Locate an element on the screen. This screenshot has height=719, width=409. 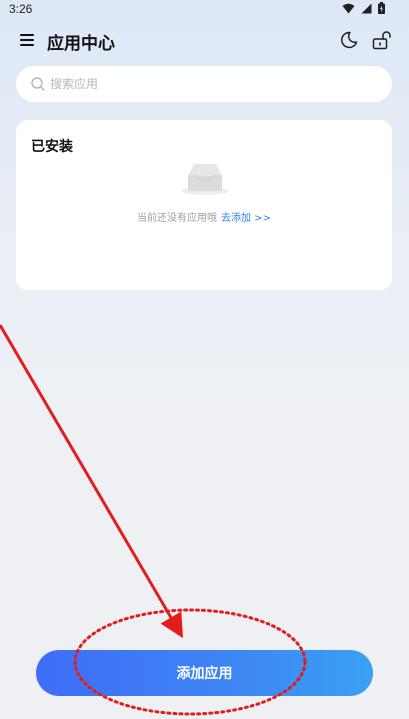
search-icon is located at coordinates (38, 84).